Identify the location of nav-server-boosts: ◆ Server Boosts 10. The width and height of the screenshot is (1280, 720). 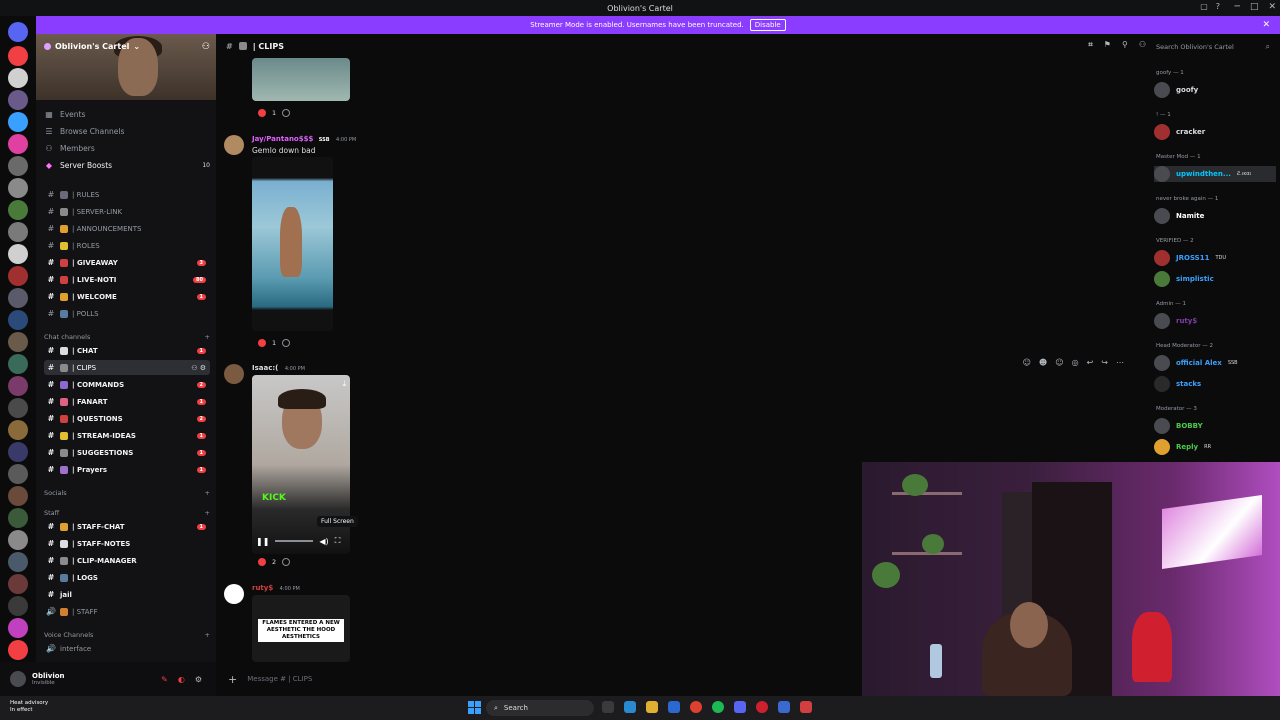
(127, 165).